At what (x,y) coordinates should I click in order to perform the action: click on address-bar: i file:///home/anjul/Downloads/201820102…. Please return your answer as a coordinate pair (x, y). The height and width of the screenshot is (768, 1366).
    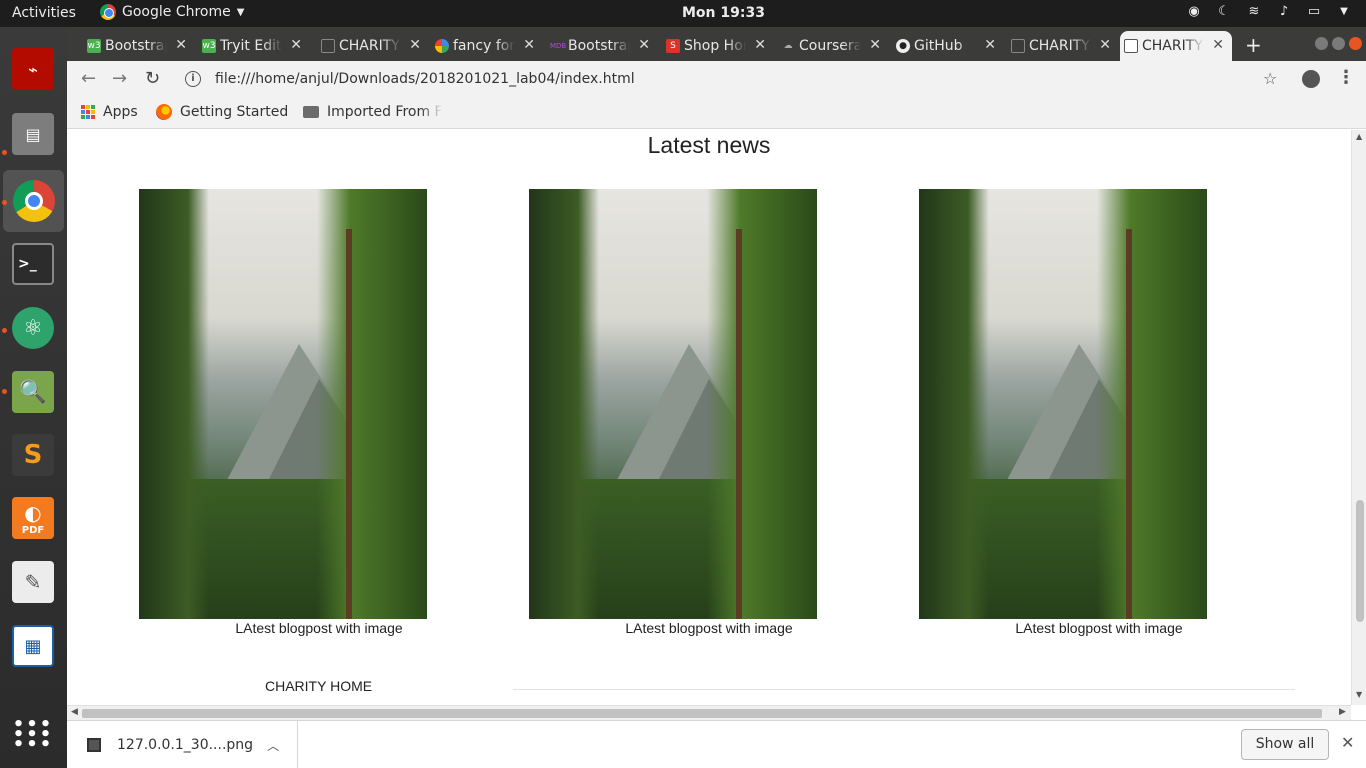
    Looking at the image, I should click on (755, 79).